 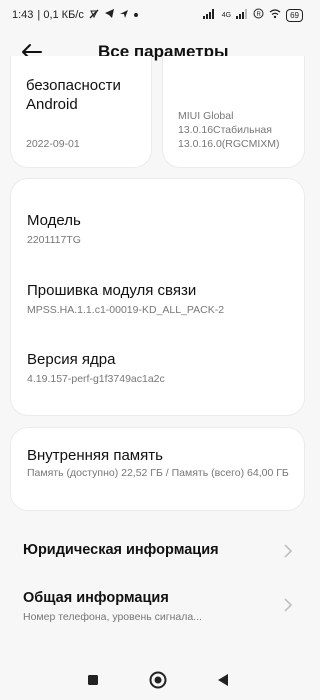 What do you see at coordinates (209, 15) in the screenshot?
I see `signal-icon` at bounding box center [209, 15].